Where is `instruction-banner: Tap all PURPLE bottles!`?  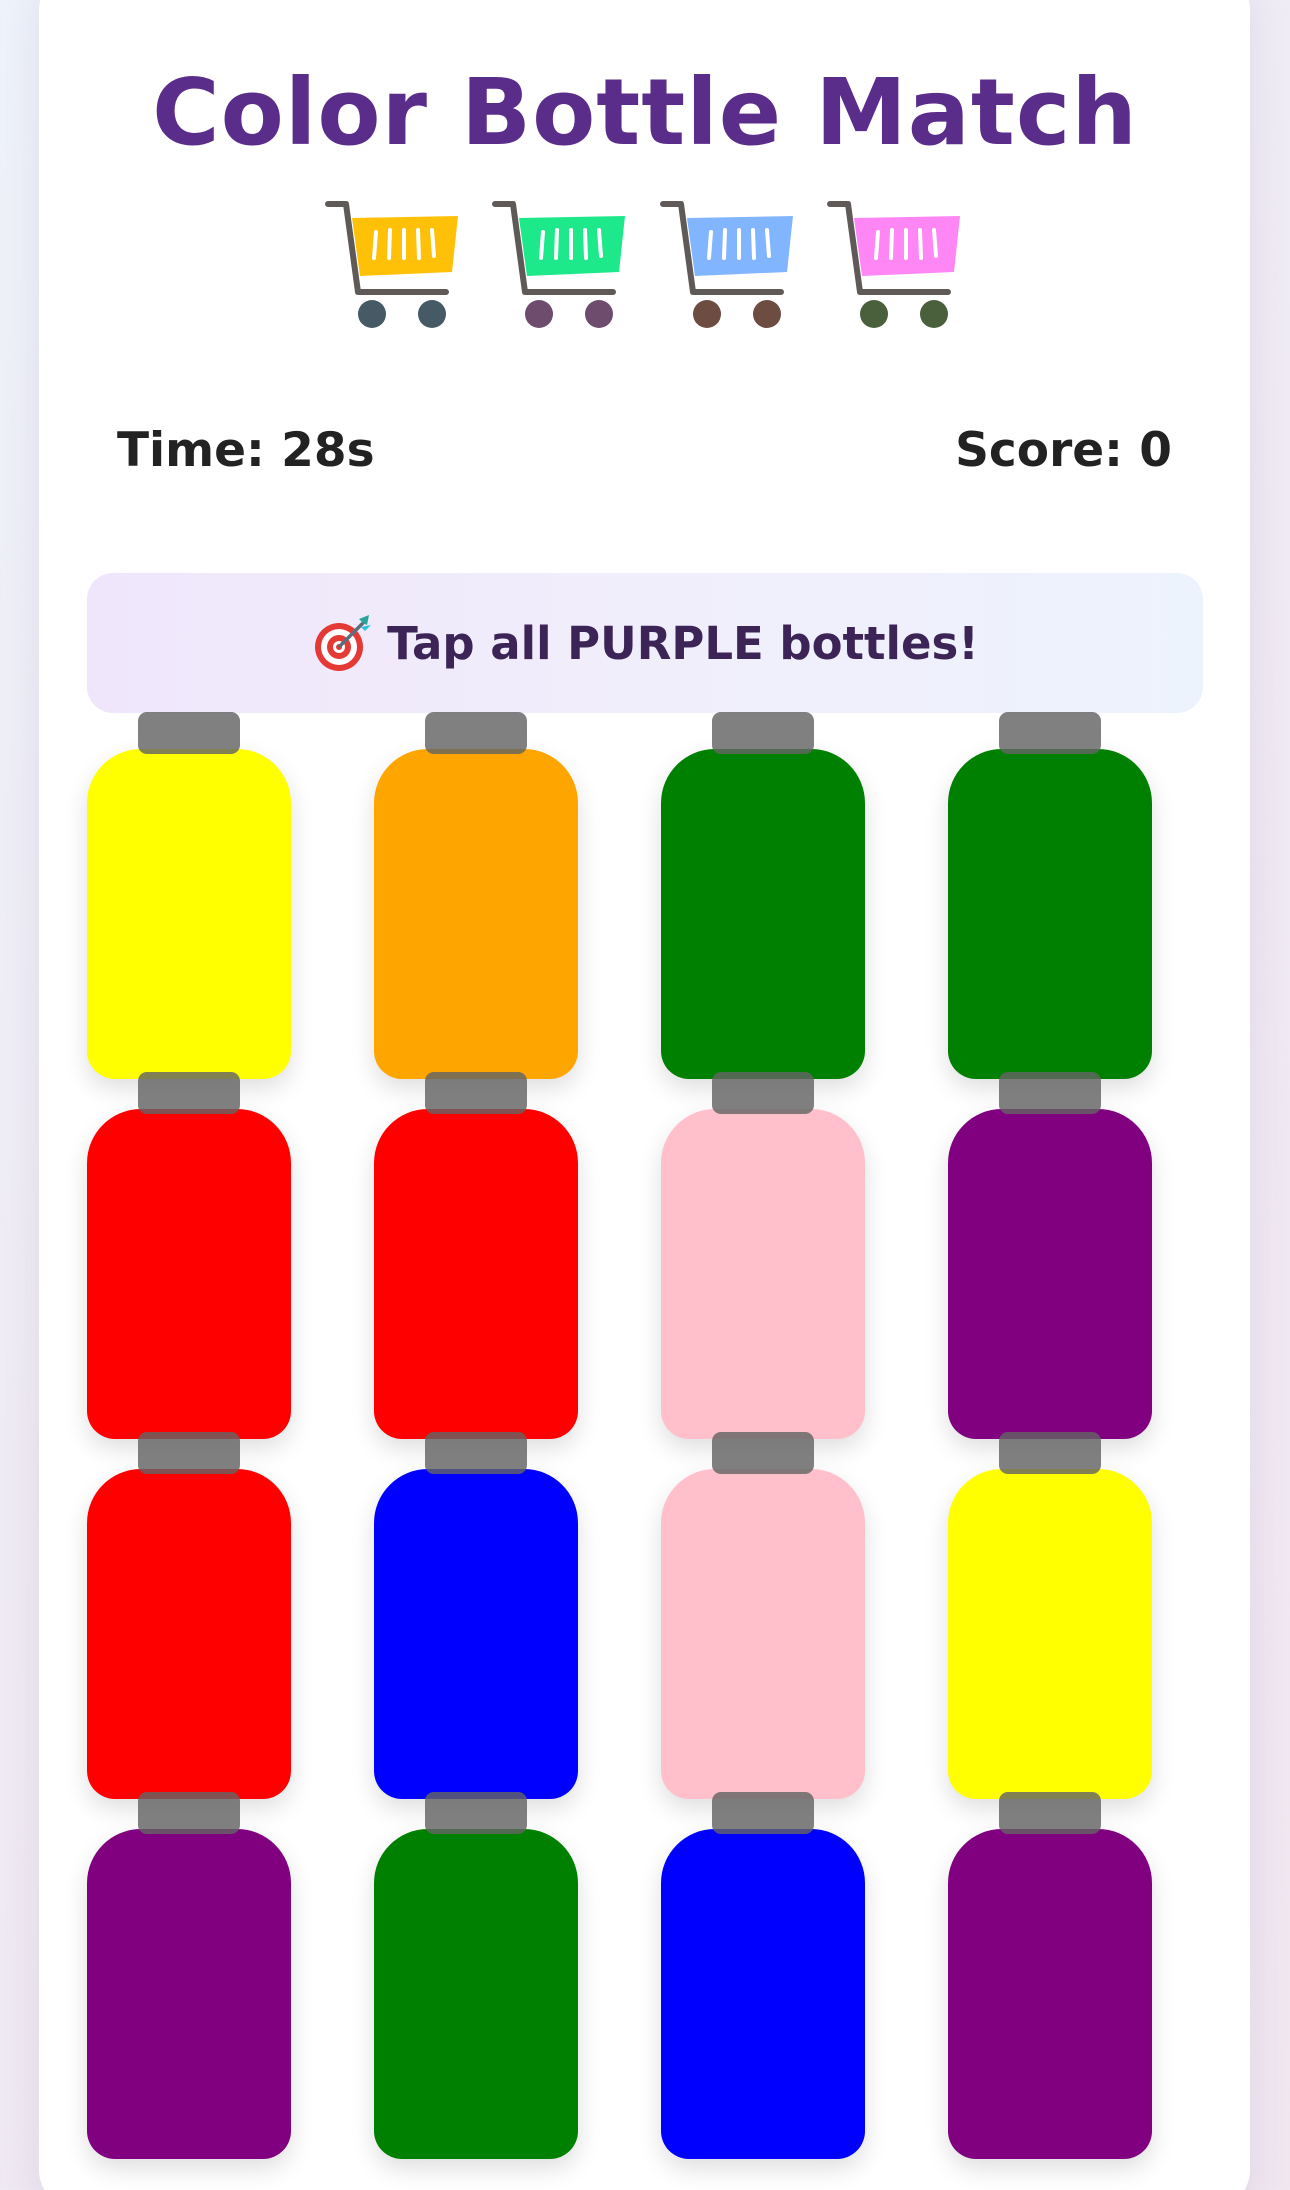
instruction-banner: Tap all PURPLE bottles! is located at coordinates (645, 643).